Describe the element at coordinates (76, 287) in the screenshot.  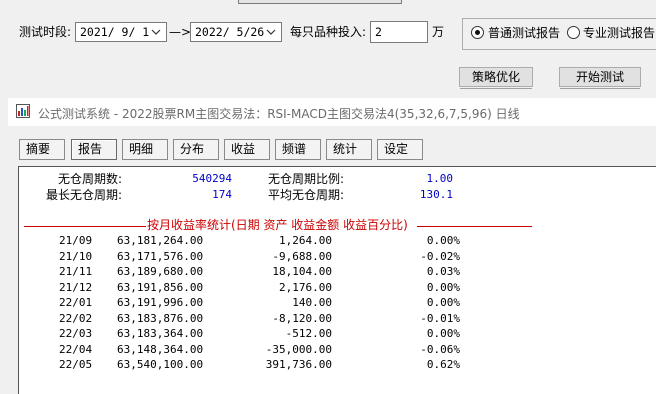
I see `row-date: 21/12` at that location.